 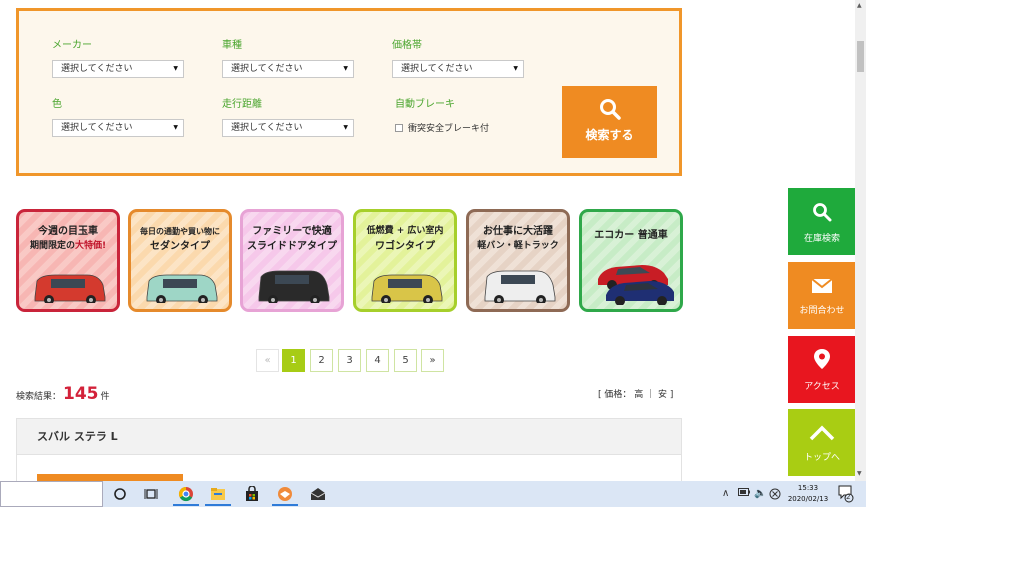 What do you see at coordinates (609, 135) in the screenshot?
I see `search-button-label: 検索する` at bounding box center [609, 135].